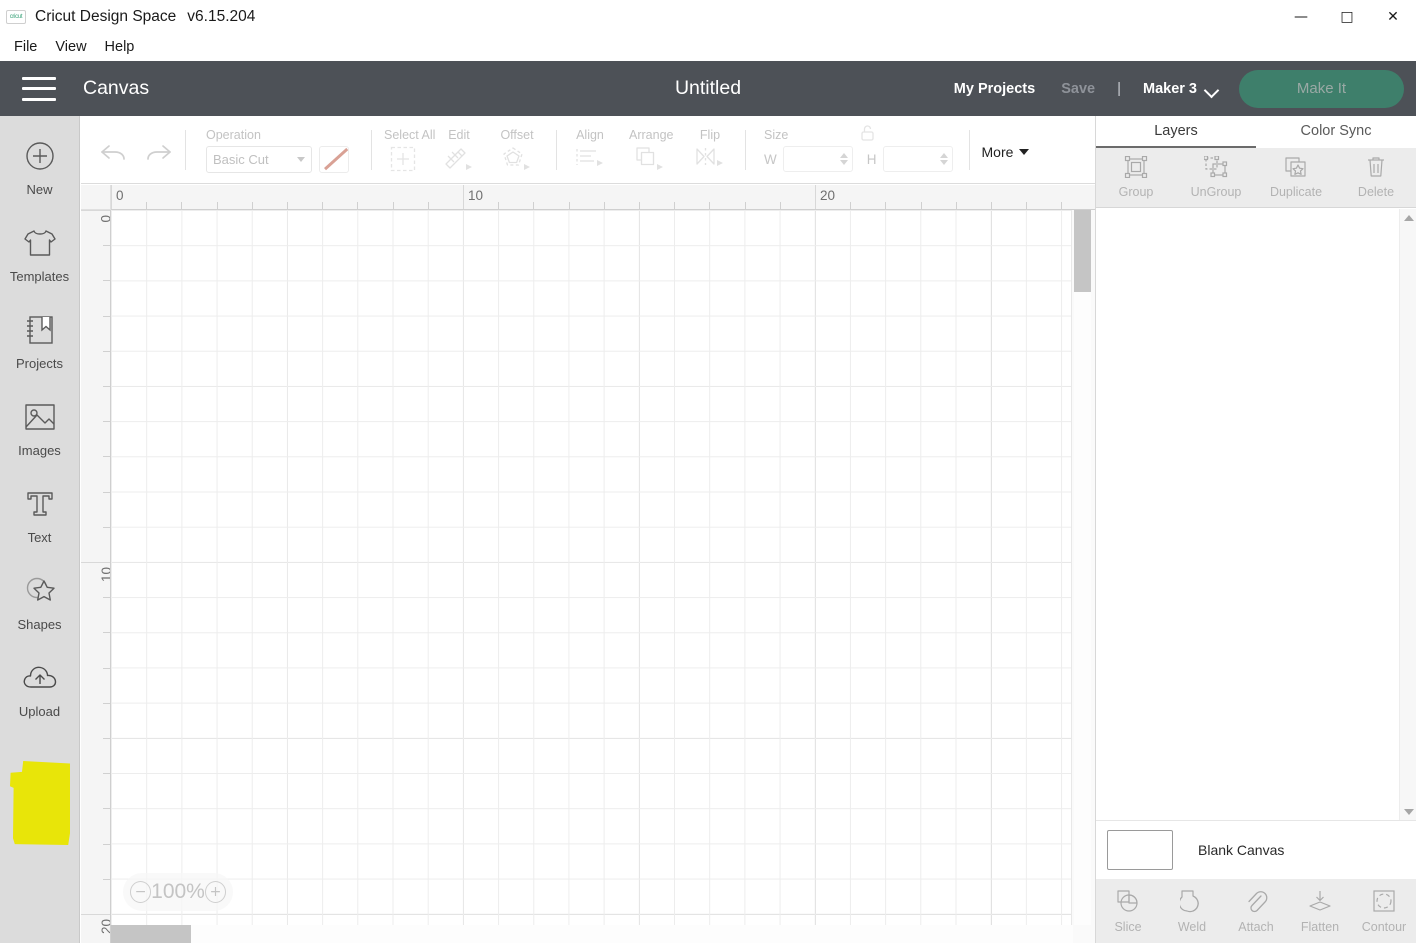 Image resolution: width=1416 pixels, height=943 pixels. What do you see at coordinates (1376, 169) in the screenshot?
I see `trash-icon` at bounding box center [1376, 169].